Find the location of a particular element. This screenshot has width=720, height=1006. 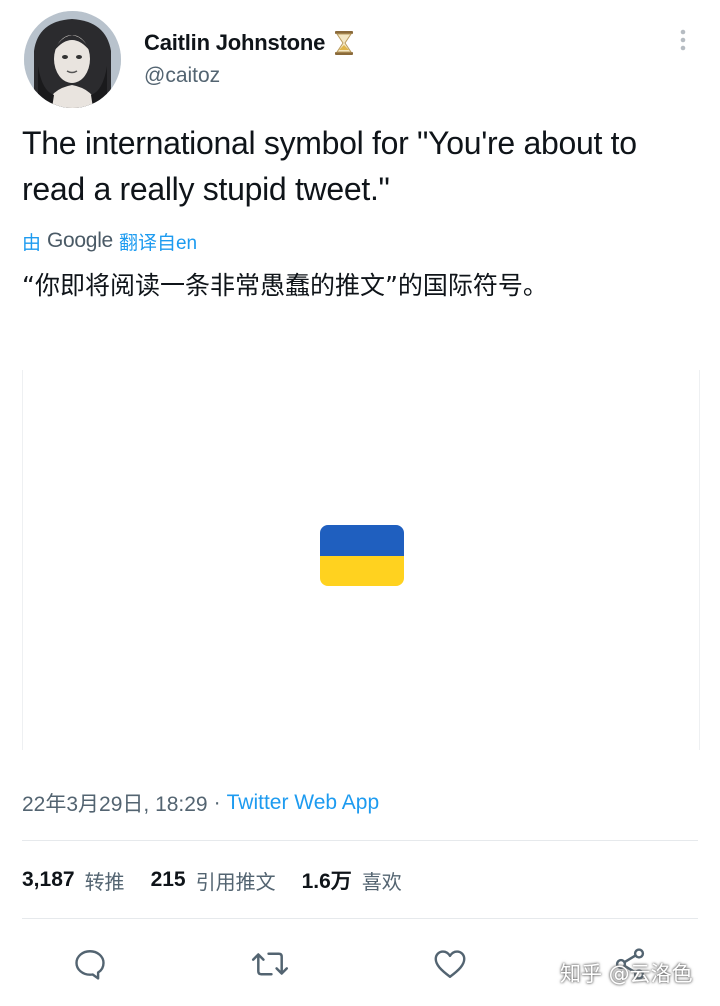

tweet-source: Twitter Web App is located at coordinates (303, 803).